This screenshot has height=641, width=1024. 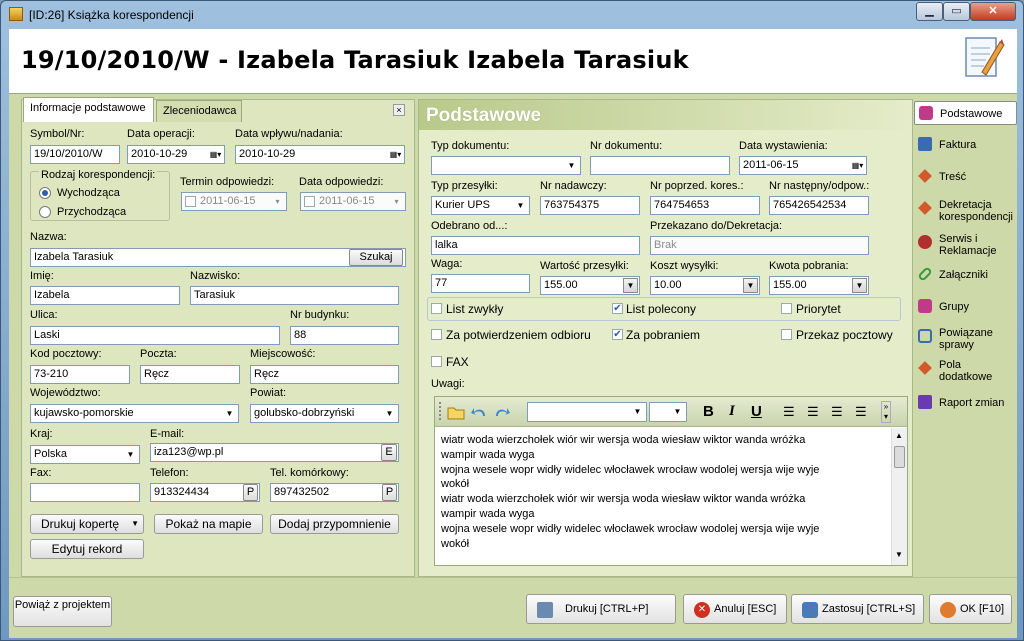 I want to click on bold-button: B, so click(x=708, y=411).